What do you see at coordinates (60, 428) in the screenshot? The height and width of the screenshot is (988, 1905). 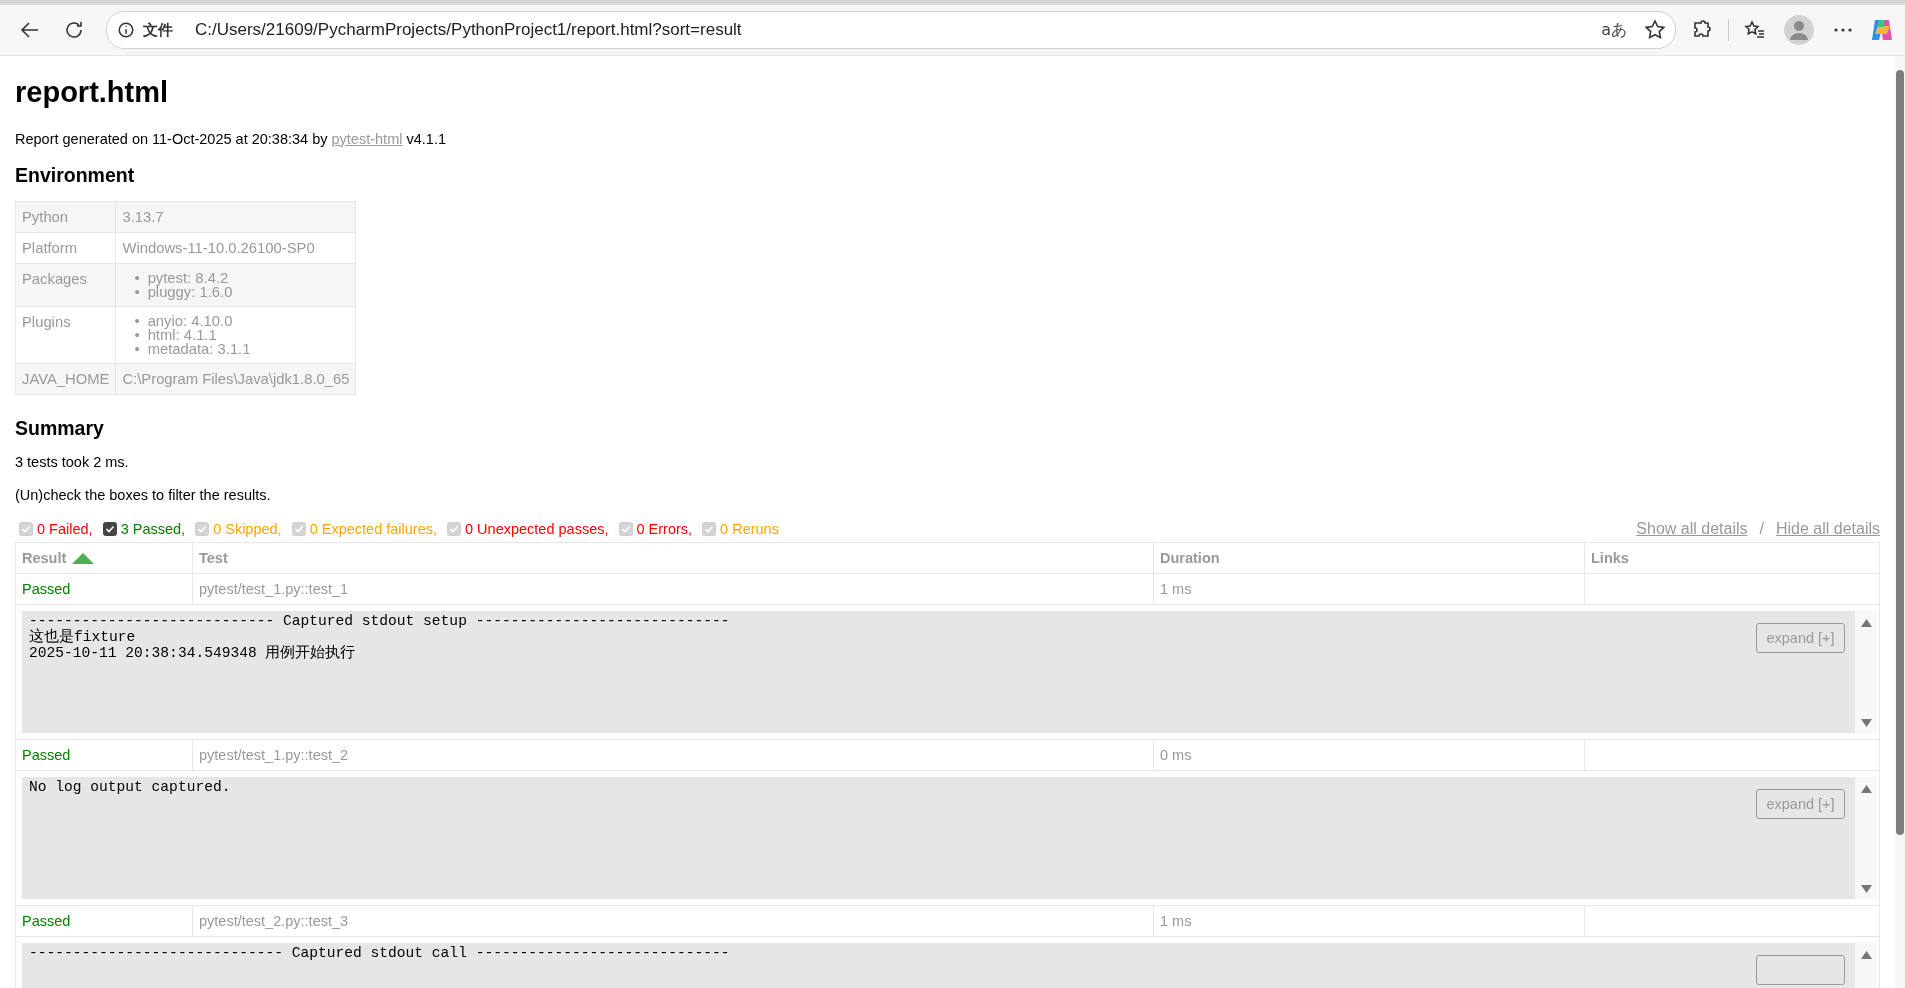 I see `section-heading: Summary` at bounding box center [60, 428].